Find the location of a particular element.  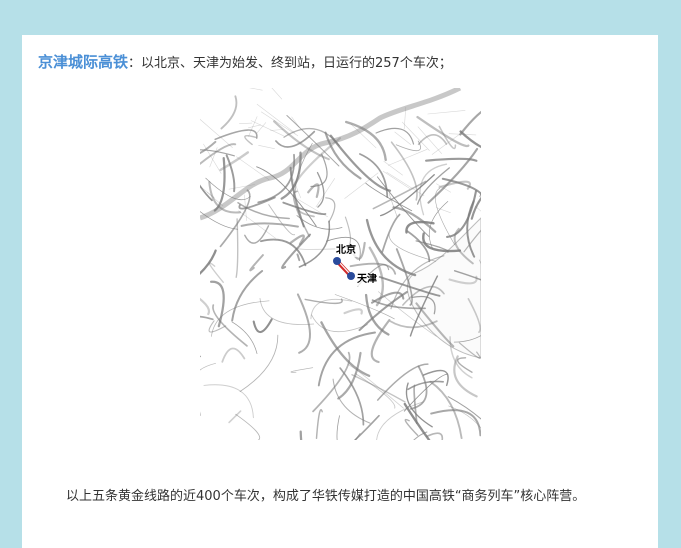

tianjin-station-marker is located at coordinates (351, 276).